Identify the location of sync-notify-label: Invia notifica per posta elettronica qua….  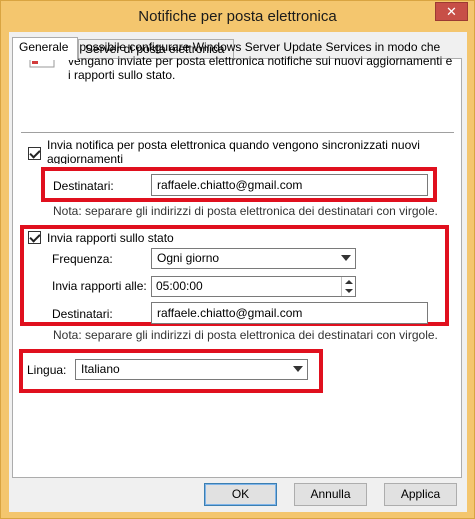
(233, 151).